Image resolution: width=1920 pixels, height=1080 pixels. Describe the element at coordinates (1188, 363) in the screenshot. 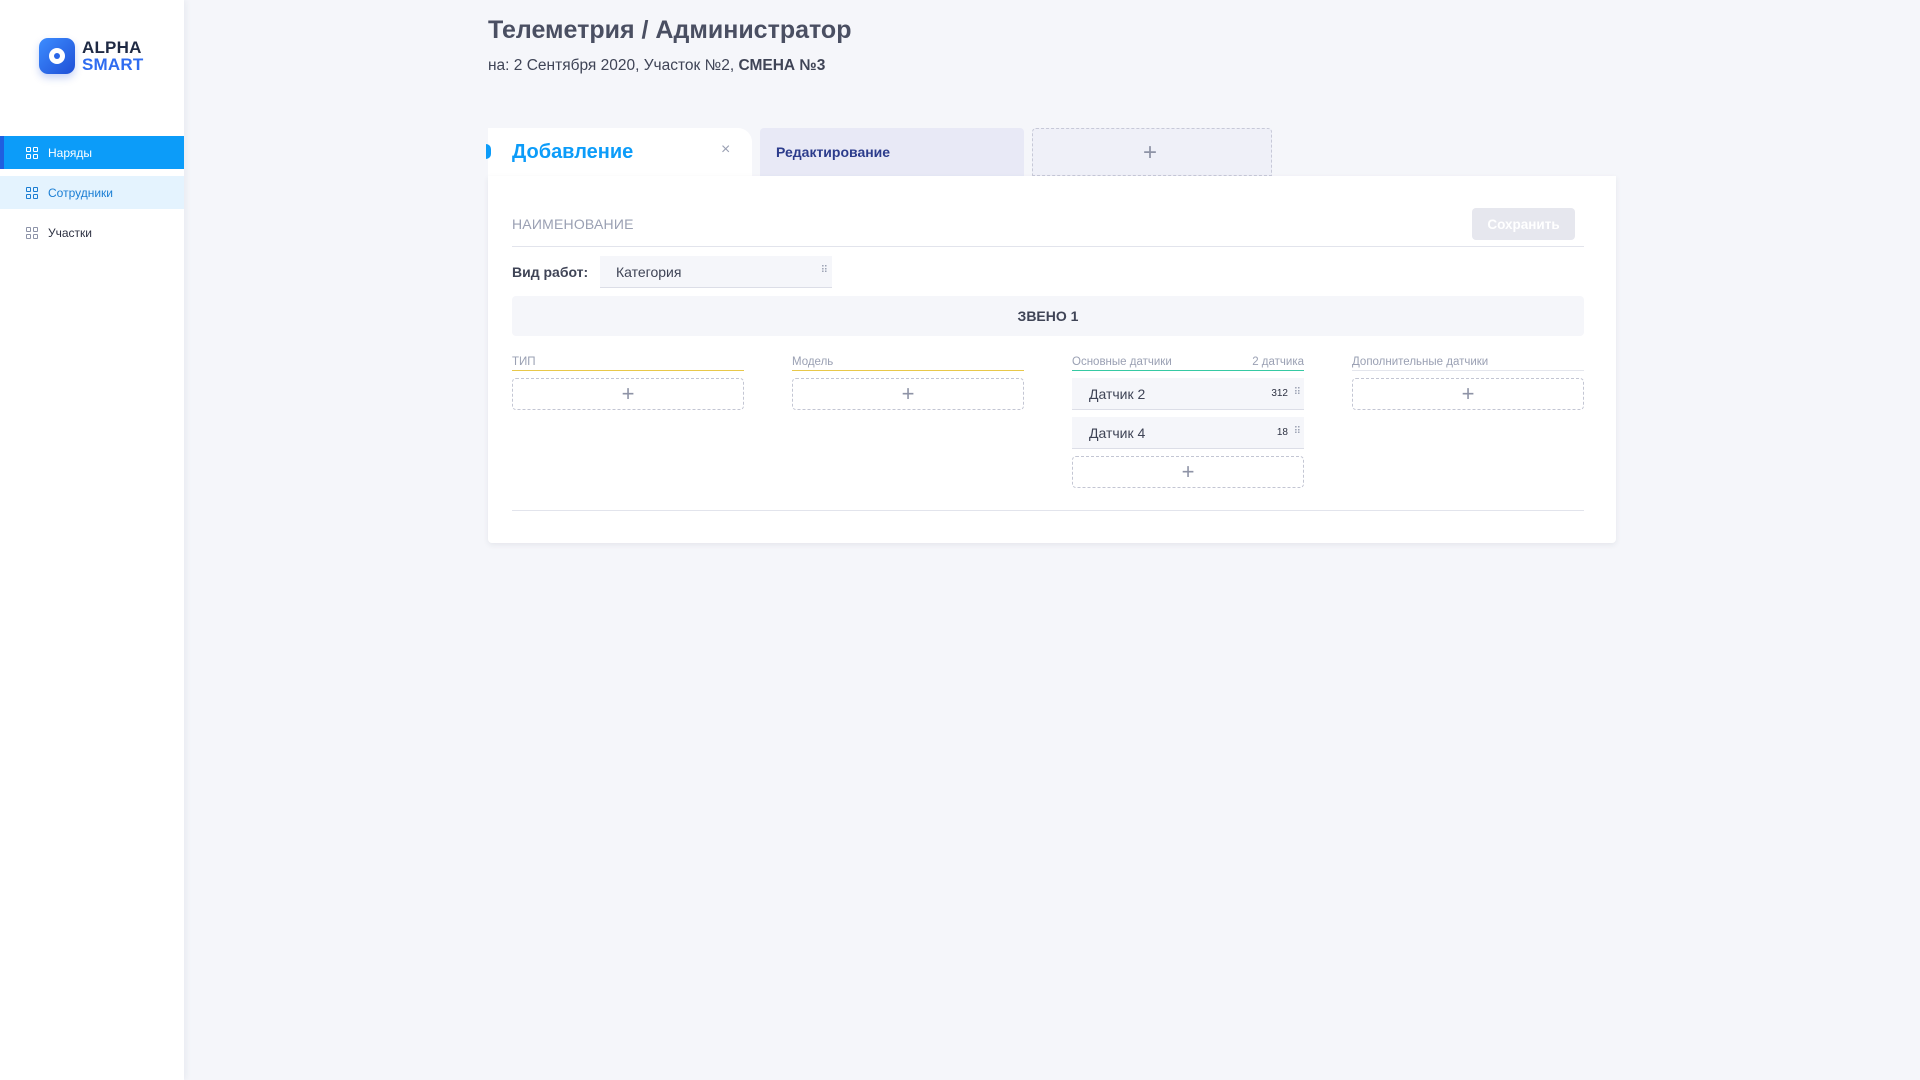

I see `column-header: Основные датчики 2 датчика` at that location.